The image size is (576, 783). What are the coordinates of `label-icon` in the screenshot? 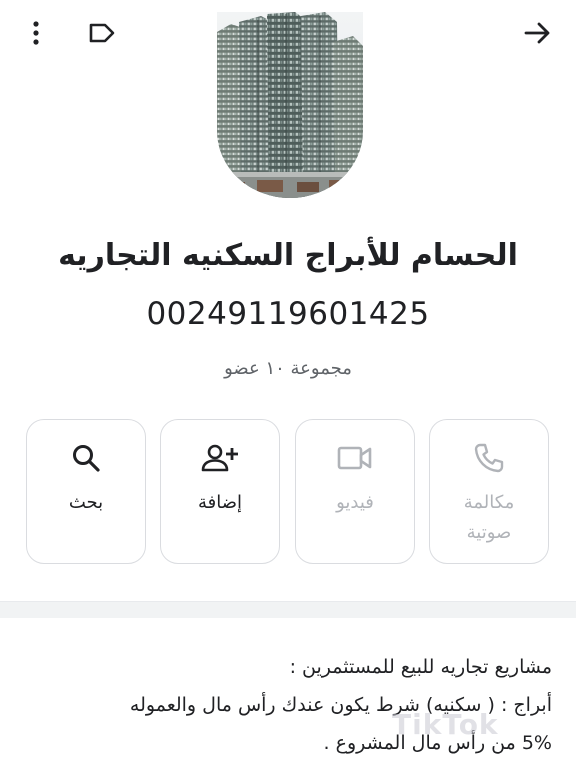 It's located at (102, 33).